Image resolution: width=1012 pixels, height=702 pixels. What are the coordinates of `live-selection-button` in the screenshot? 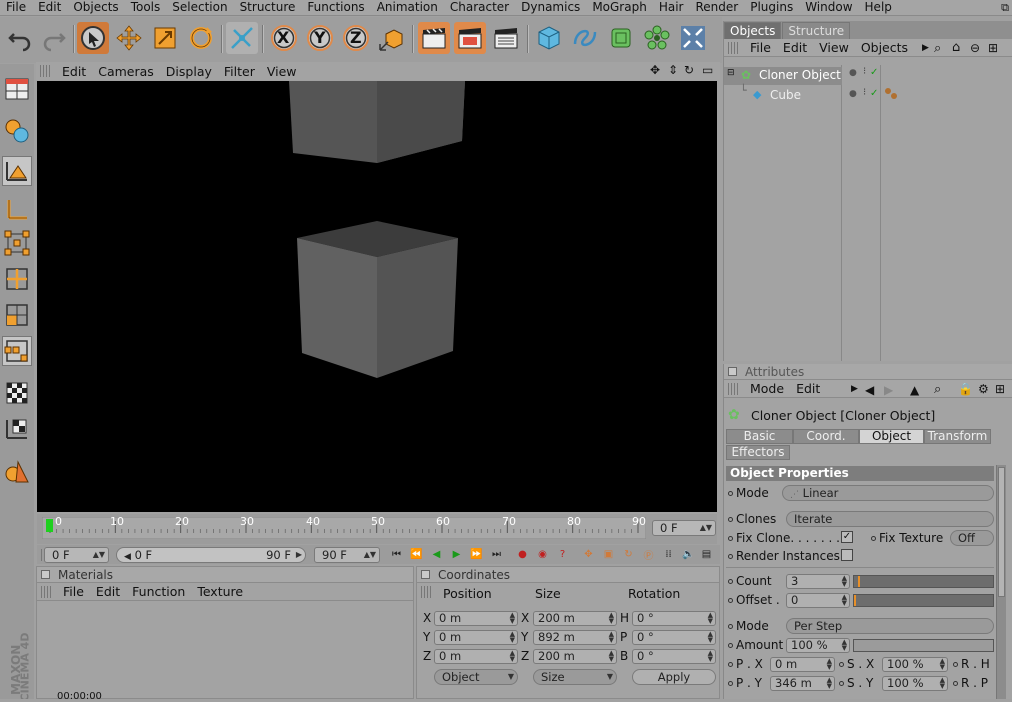 It's located at (93, 38).